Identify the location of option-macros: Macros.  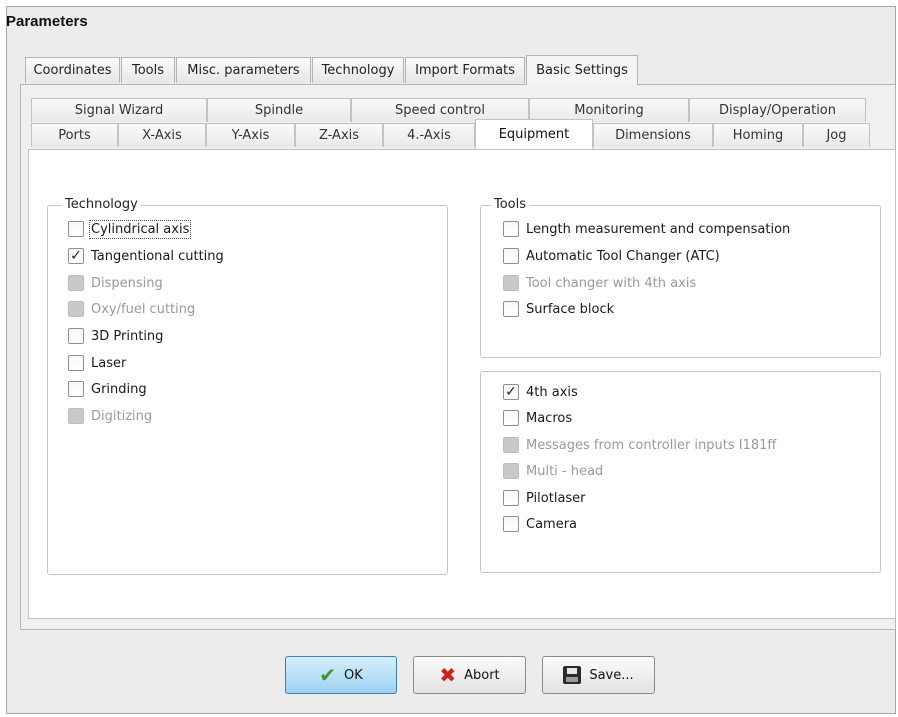
(537, 418).